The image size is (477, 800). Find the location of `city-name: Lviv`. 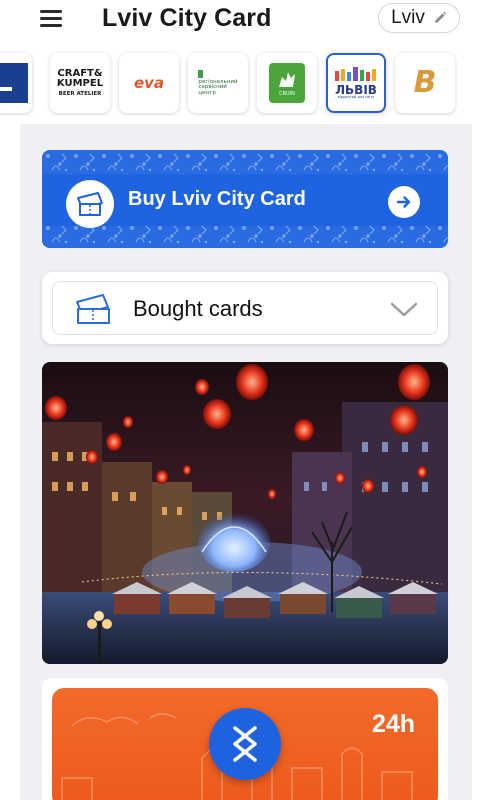

city-name: Lviv is located at coordinates (408, 17).